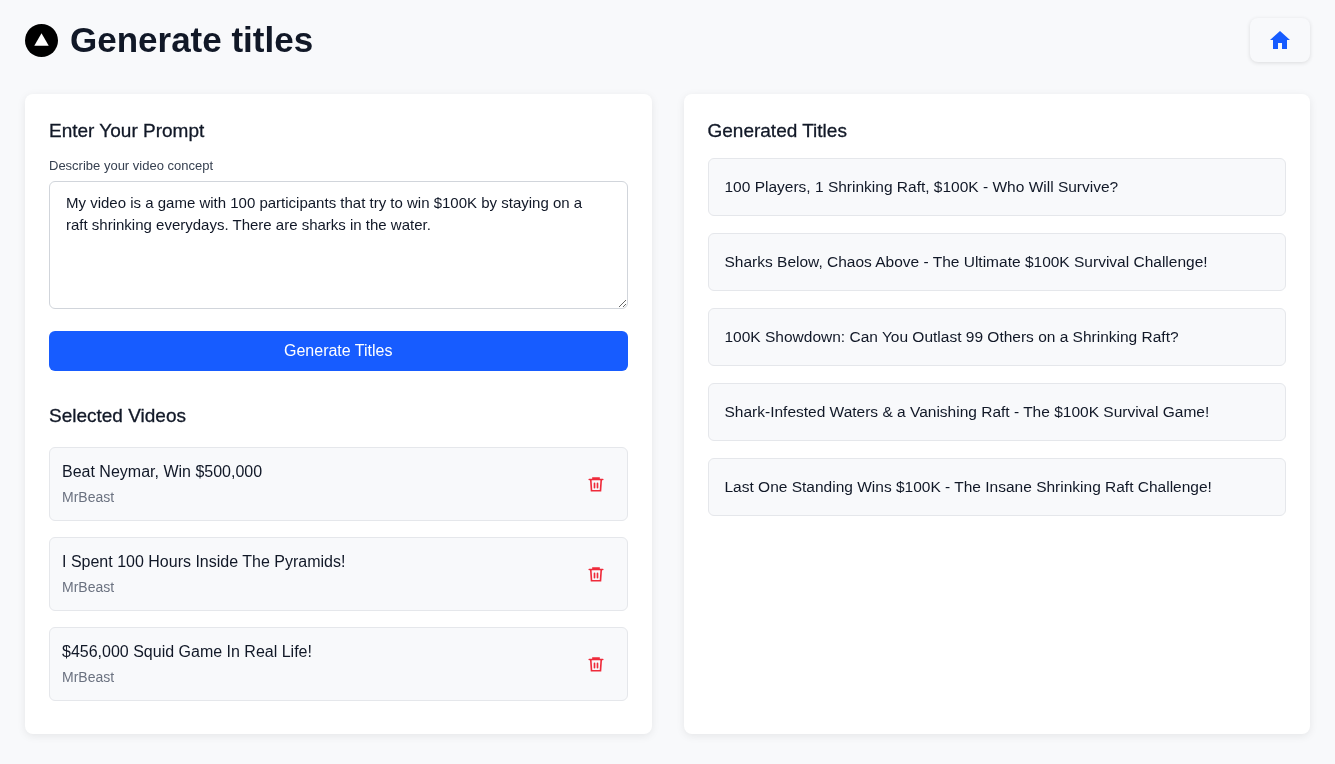 The image size is (1335, 764). What do you see at coordinates (127, 131) in the screenshot?
I see `section-title: Enter Your Prompt` at bounding box center [127, 131].